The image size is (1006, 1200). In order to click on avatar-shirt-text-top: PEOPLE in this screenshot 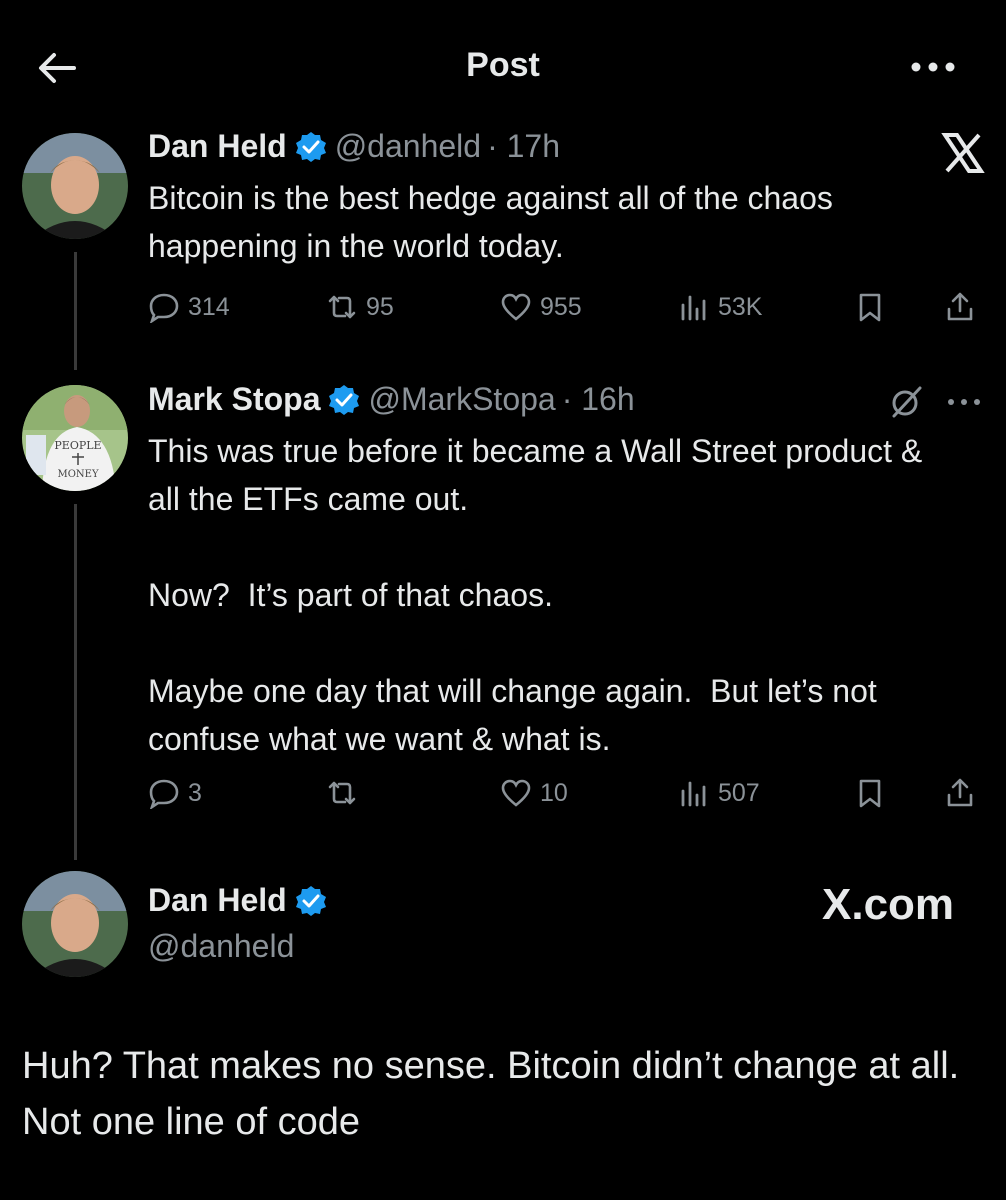, I will do `click(77, 445)`.